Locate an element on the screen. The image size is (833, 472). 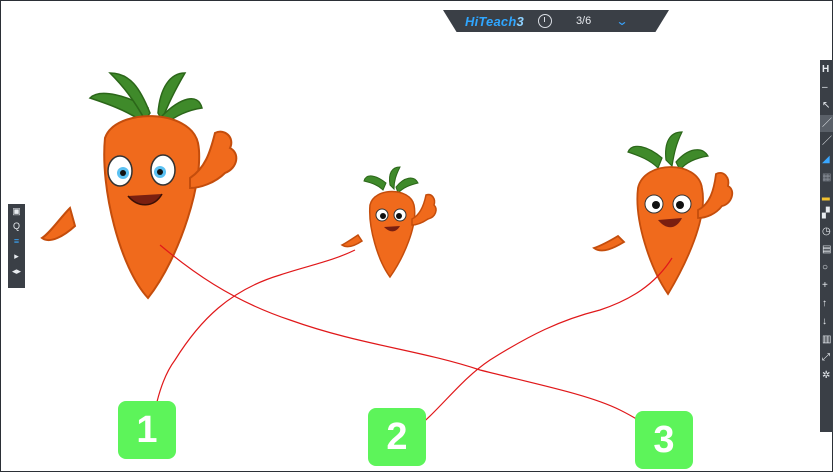
pen-icon: ／ is located at coordinates (826, 123).